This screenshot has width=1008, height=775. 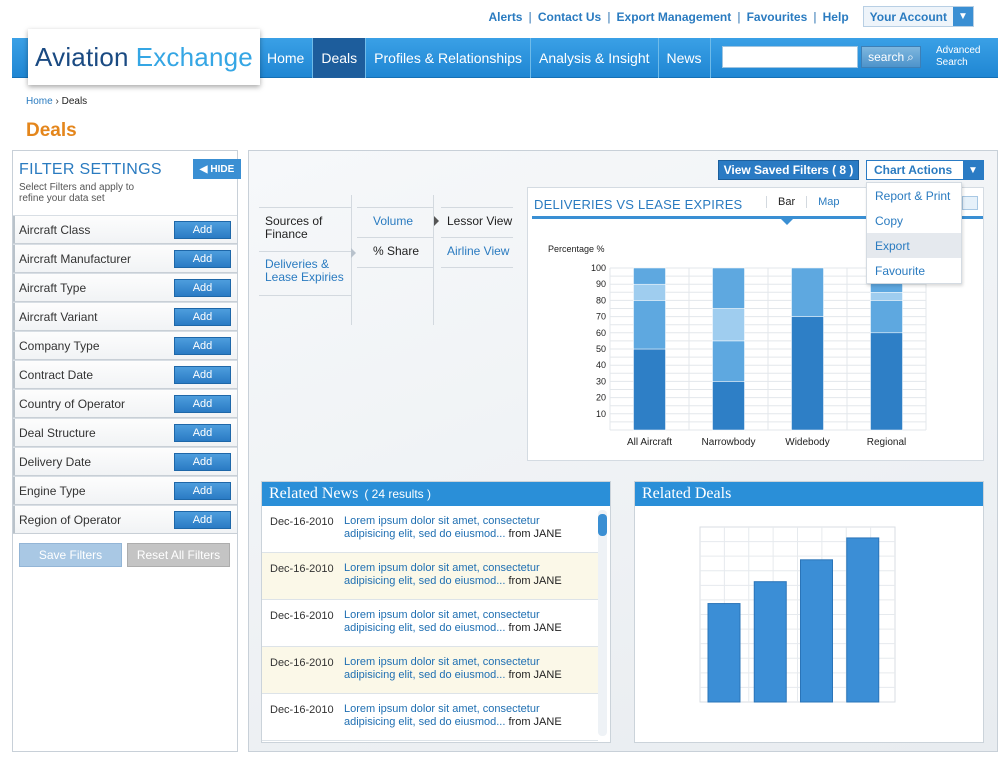 I want to click on tree-item-lessor-view: Lessor View, so click(x=479, y=221).